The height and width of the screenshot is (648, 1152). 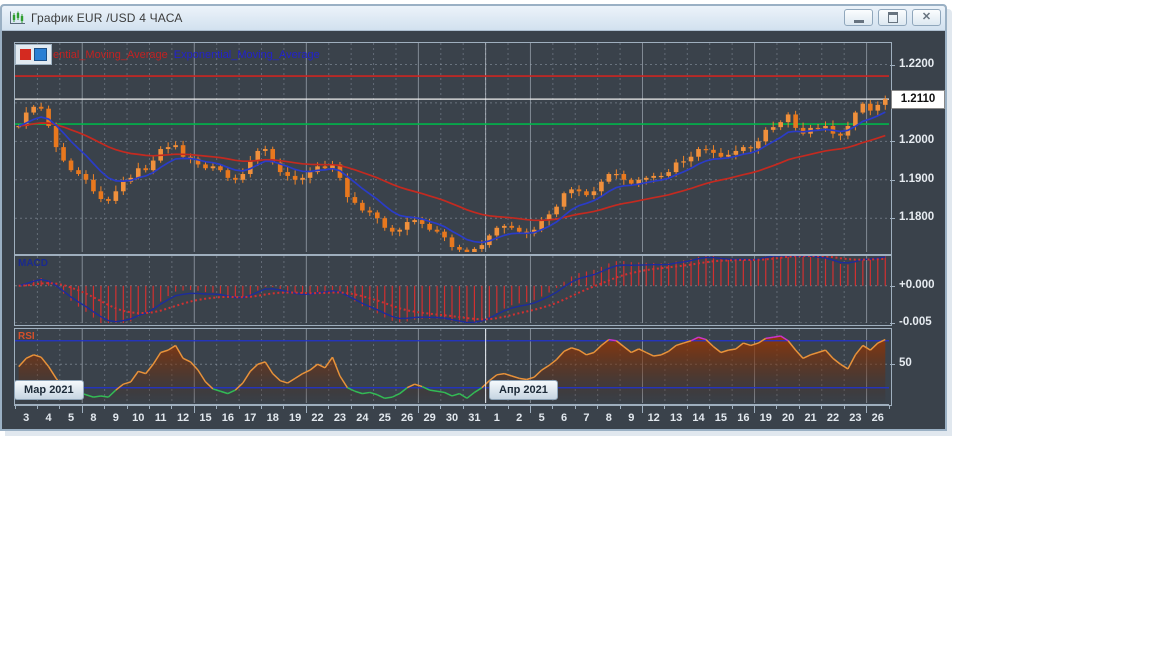 I want to click on close-icon: ✕, so click(x=926, y=17).